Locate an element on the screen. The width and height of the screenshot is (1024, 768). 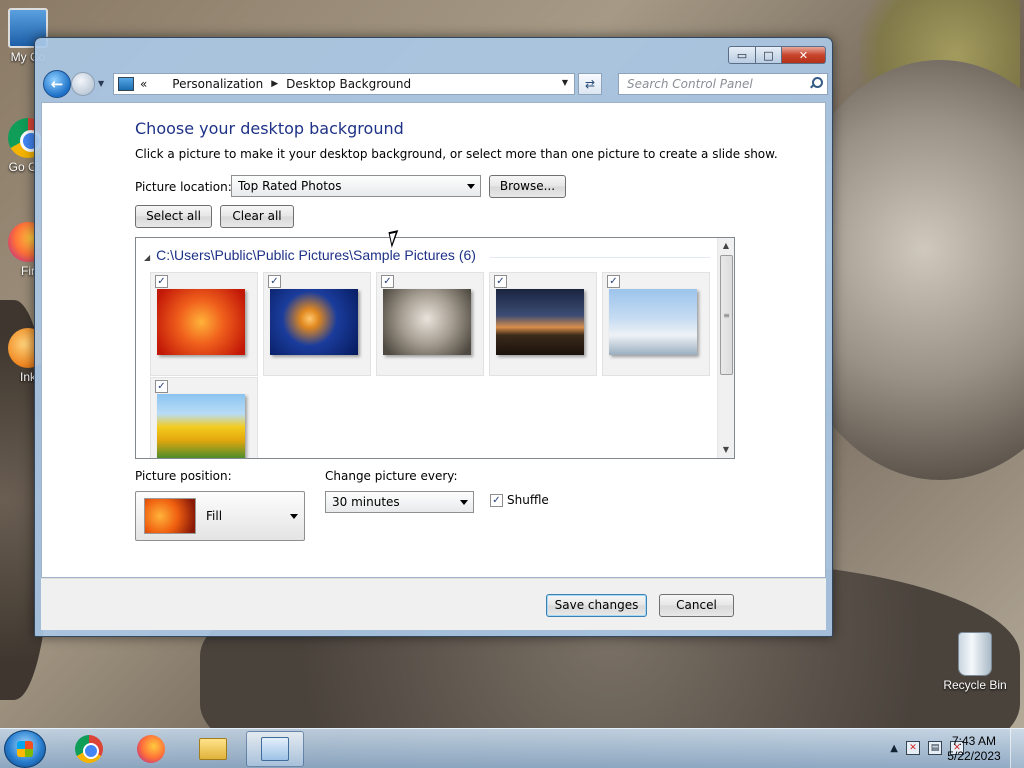
search-placeholder: Search Control Panel is located at coordinates (690, 84).